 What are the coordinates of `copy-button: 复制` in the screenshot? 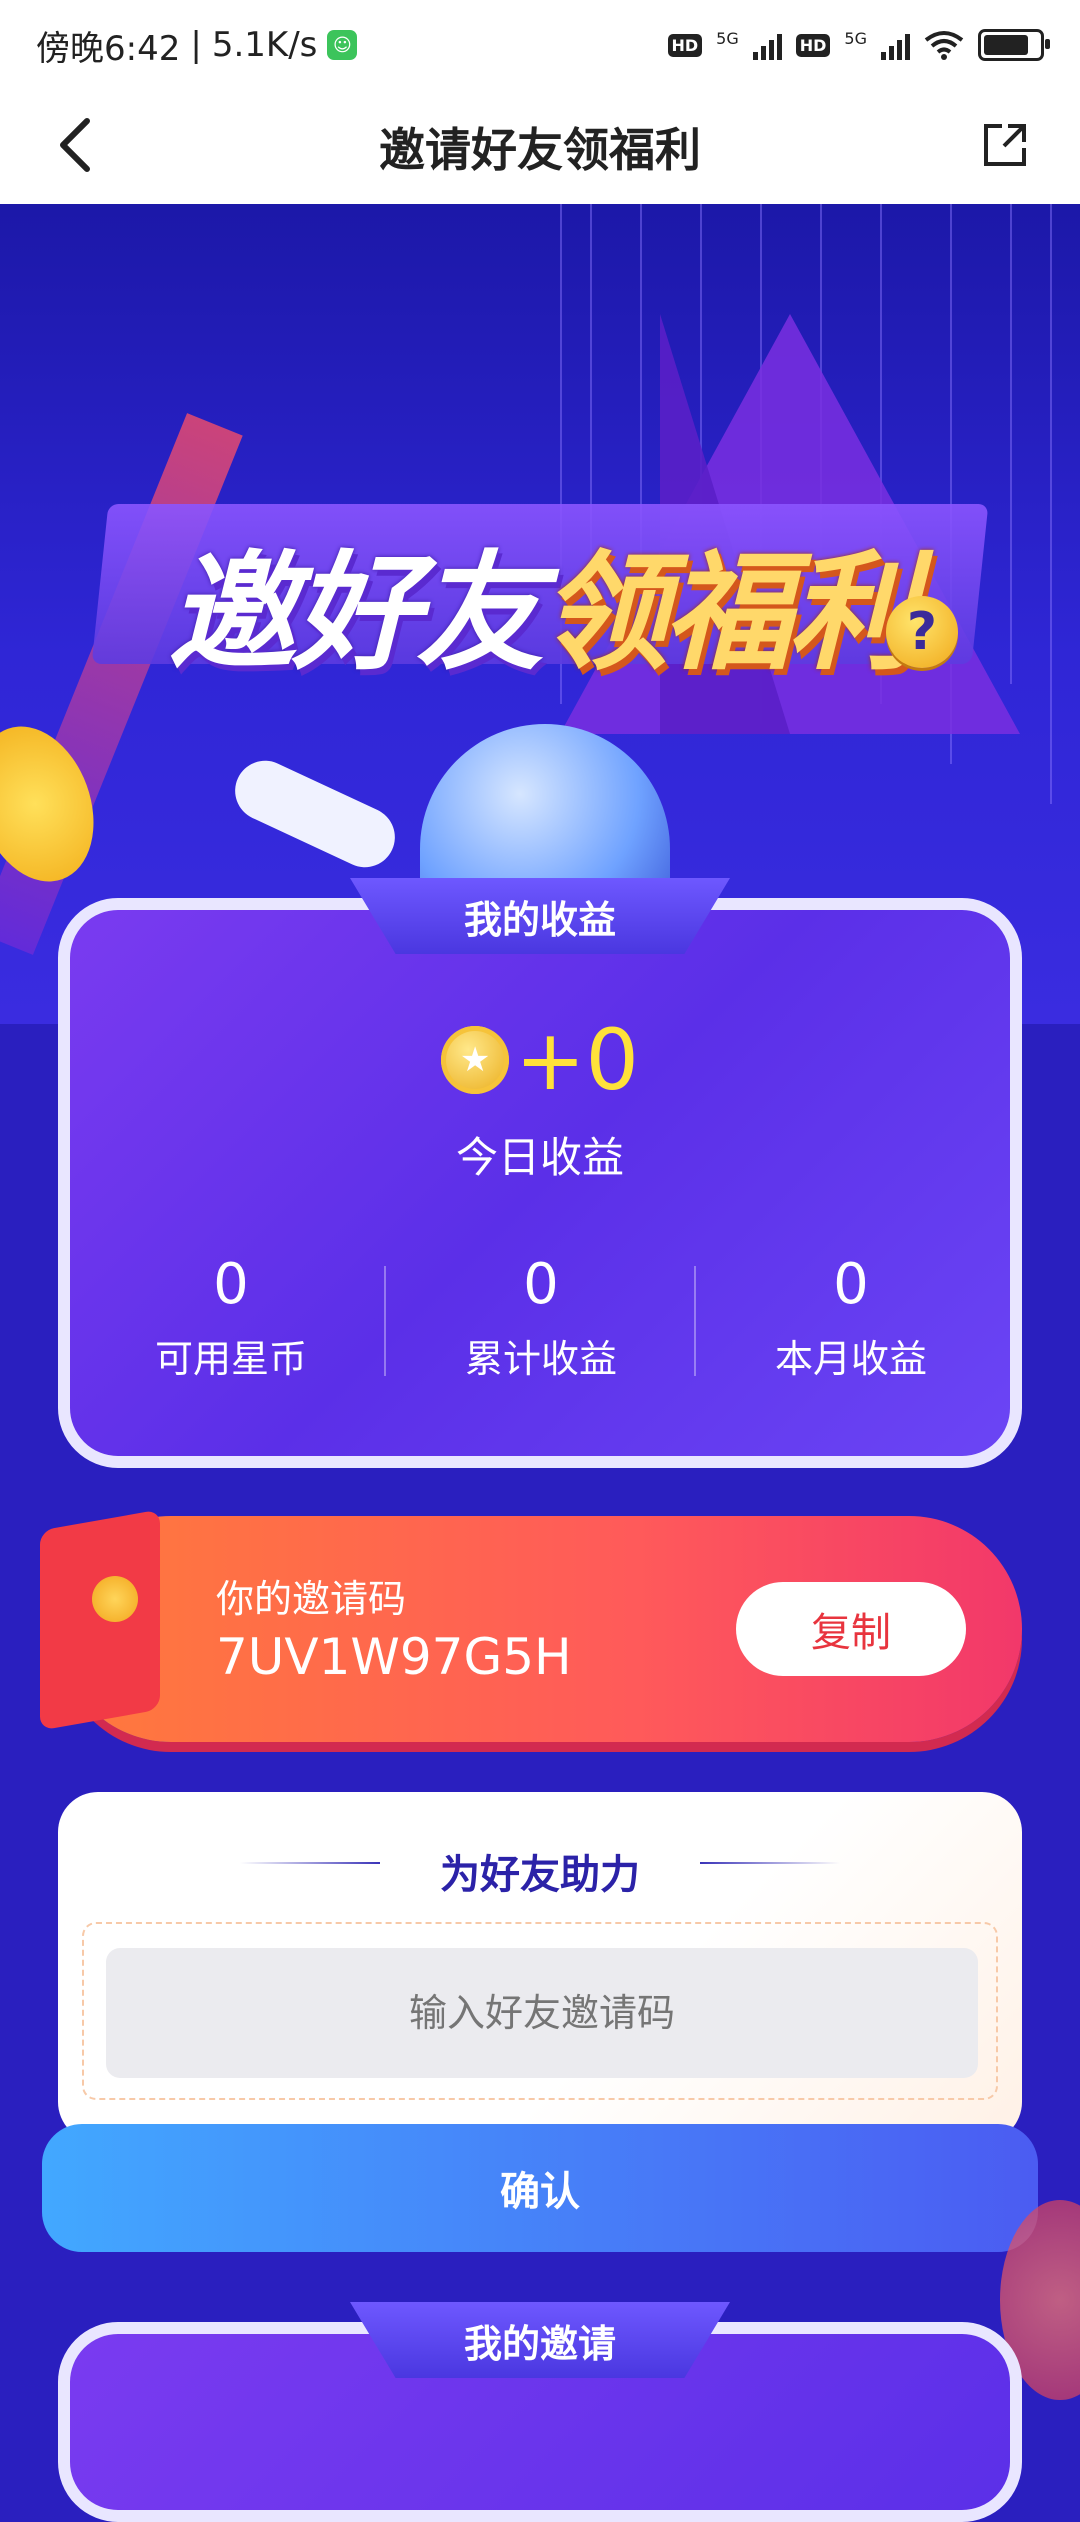 It's located at (851, 1629).